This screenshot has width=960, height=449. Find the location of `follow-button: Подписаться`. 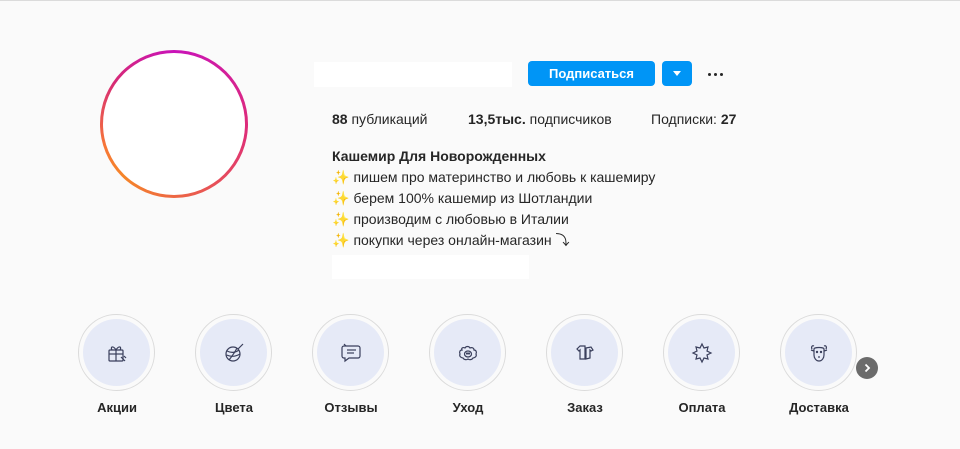

follow-button: Подписаться is located at coordinates (591, 73).